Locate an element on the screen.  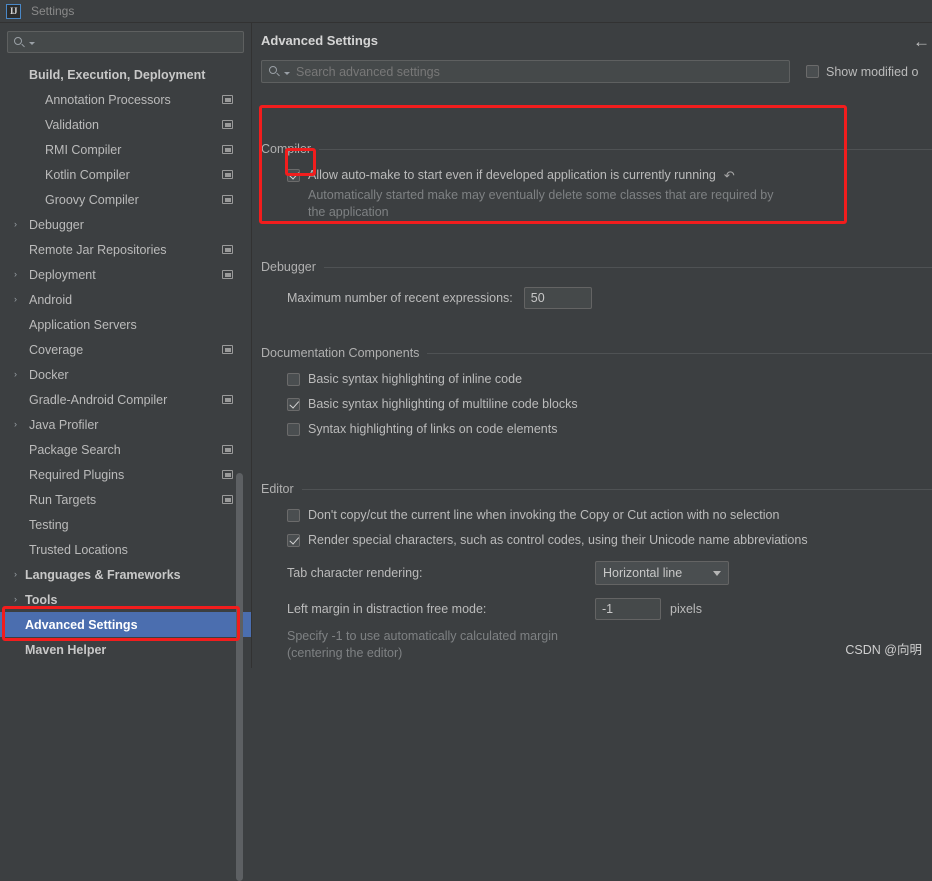
sidebar-item-label: Trusted Locations is located at coordinates (78, 549).